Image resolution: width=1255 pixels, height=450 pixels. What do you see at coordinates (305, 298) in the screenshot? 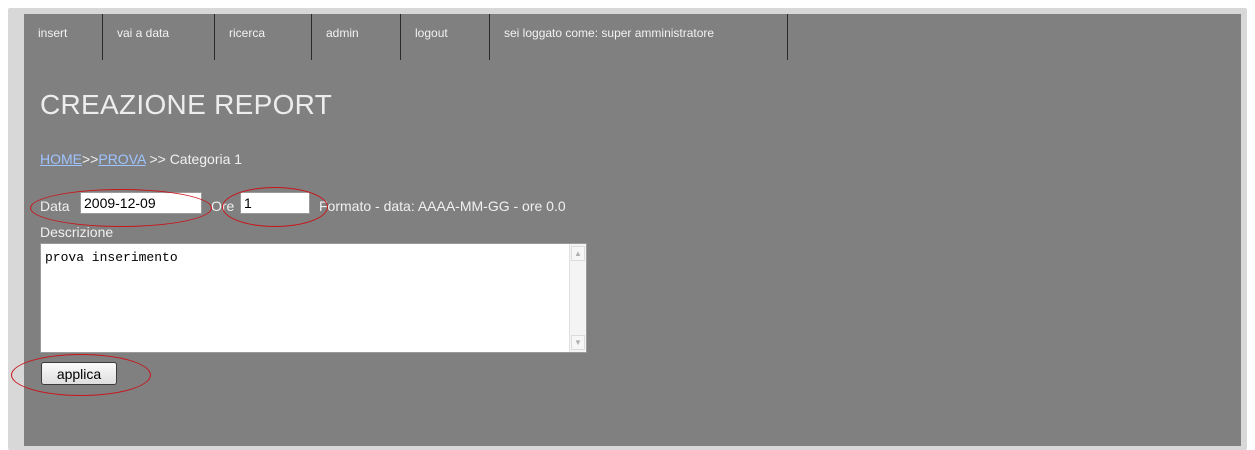
I see `descrizione-textarea: prova inserimento` at bounding box center [305, 298].